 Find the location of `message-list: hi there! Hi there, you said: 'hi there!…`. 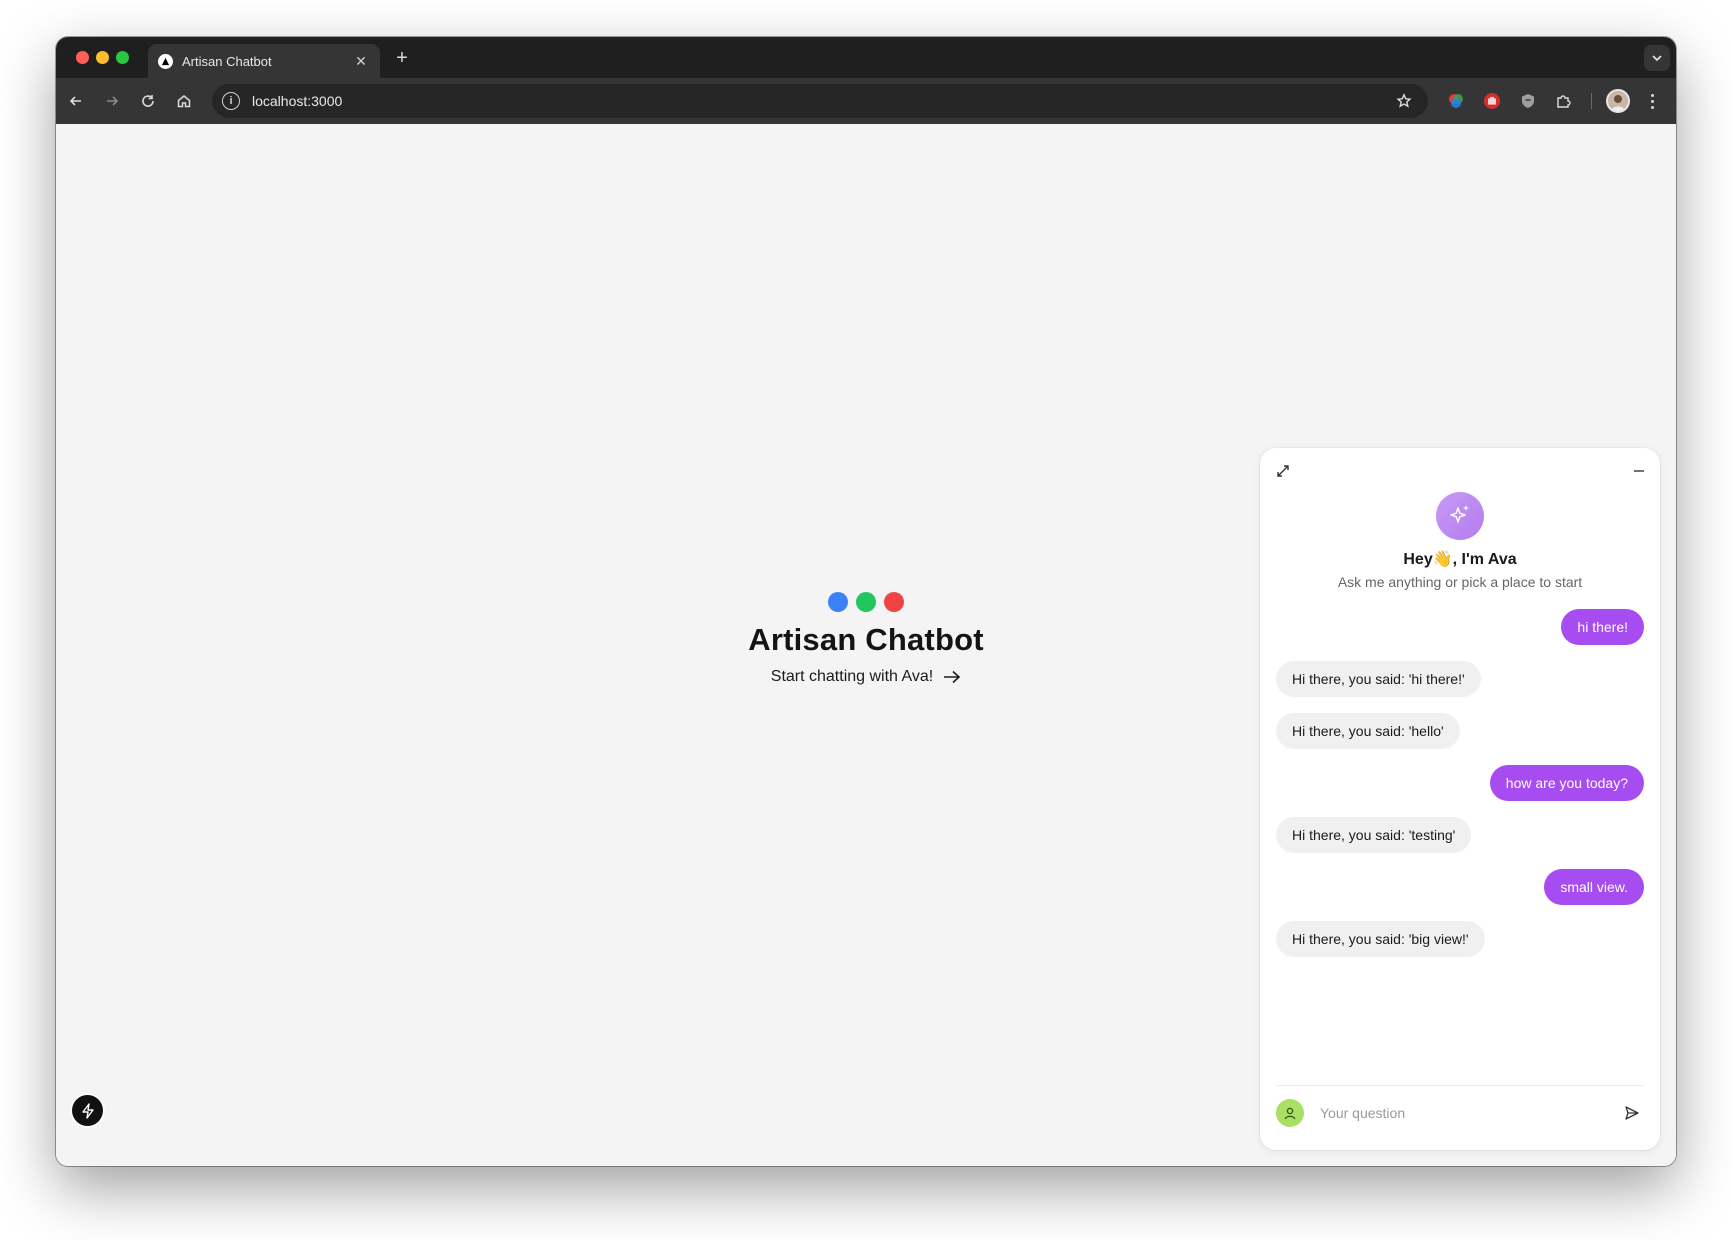

message-list: hi there! Hi there, you said: 'hi there!… is located at coordinates (1460, 791).